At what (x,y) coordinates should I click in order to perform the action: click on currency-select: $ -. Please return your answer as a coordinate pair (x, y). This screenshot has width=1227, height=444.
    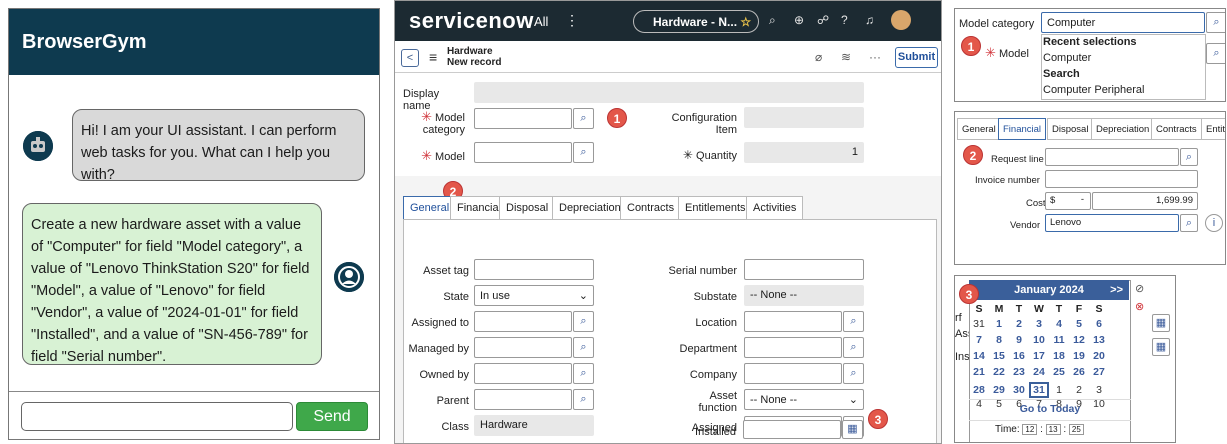
    Looking at the image, I should click on (1068, 201).